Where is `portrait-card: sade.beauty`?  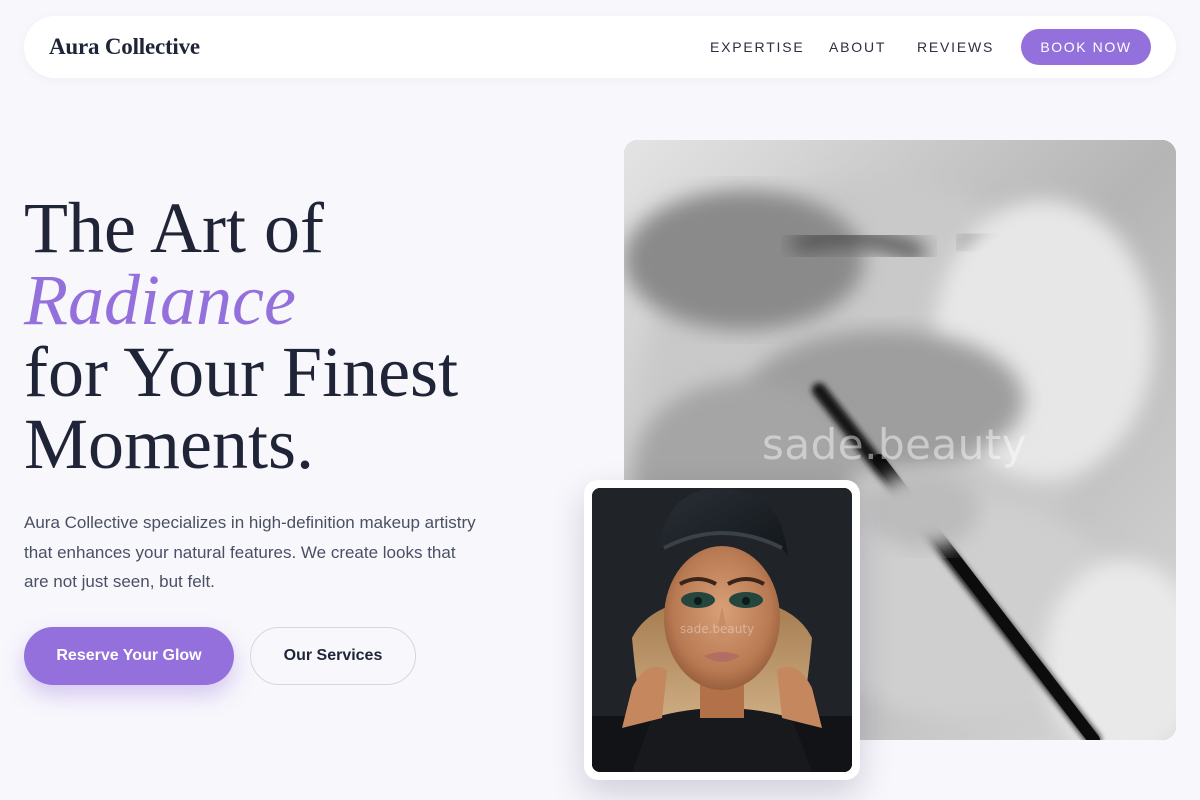
portrait-card: sade.beauty is located at coordinates (722, 630).